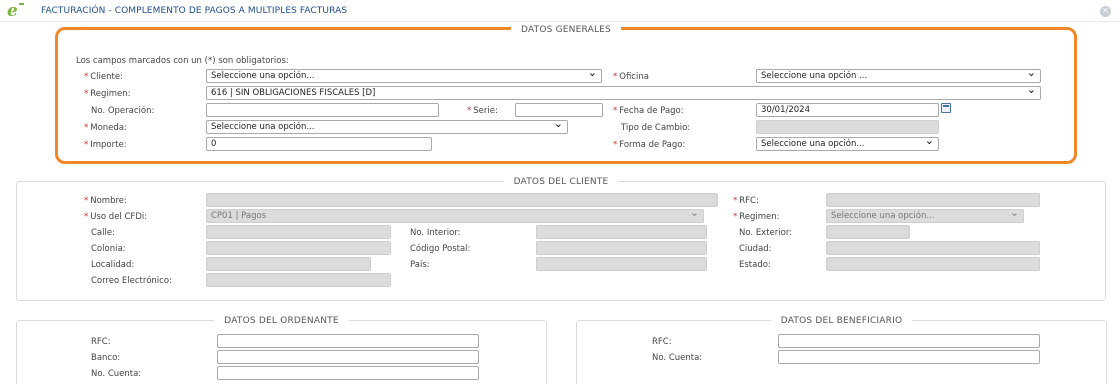 The width and height of the screenshot is (1120, 384). I want to click on no-exterior-input, so click(868, 232).